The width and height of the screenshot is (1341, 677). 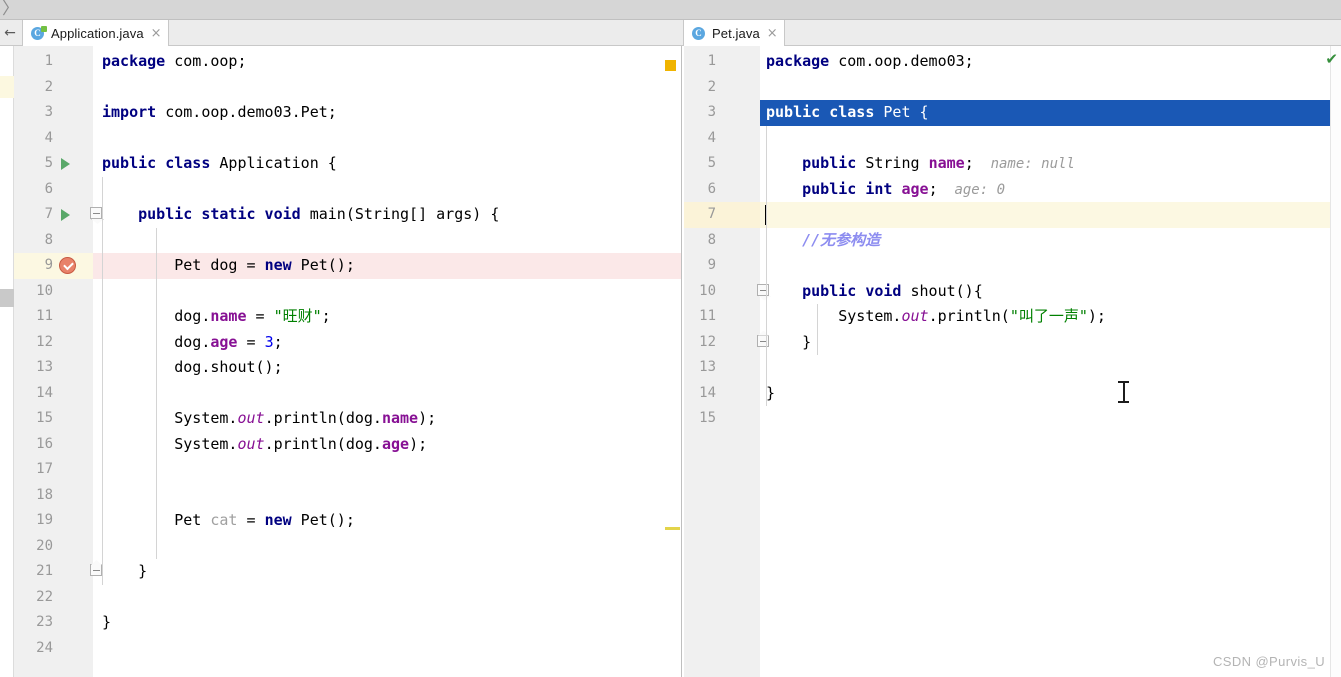 I want to click on code-text: import com.oop.demo03.Pet;, so click(x=219, y=112).